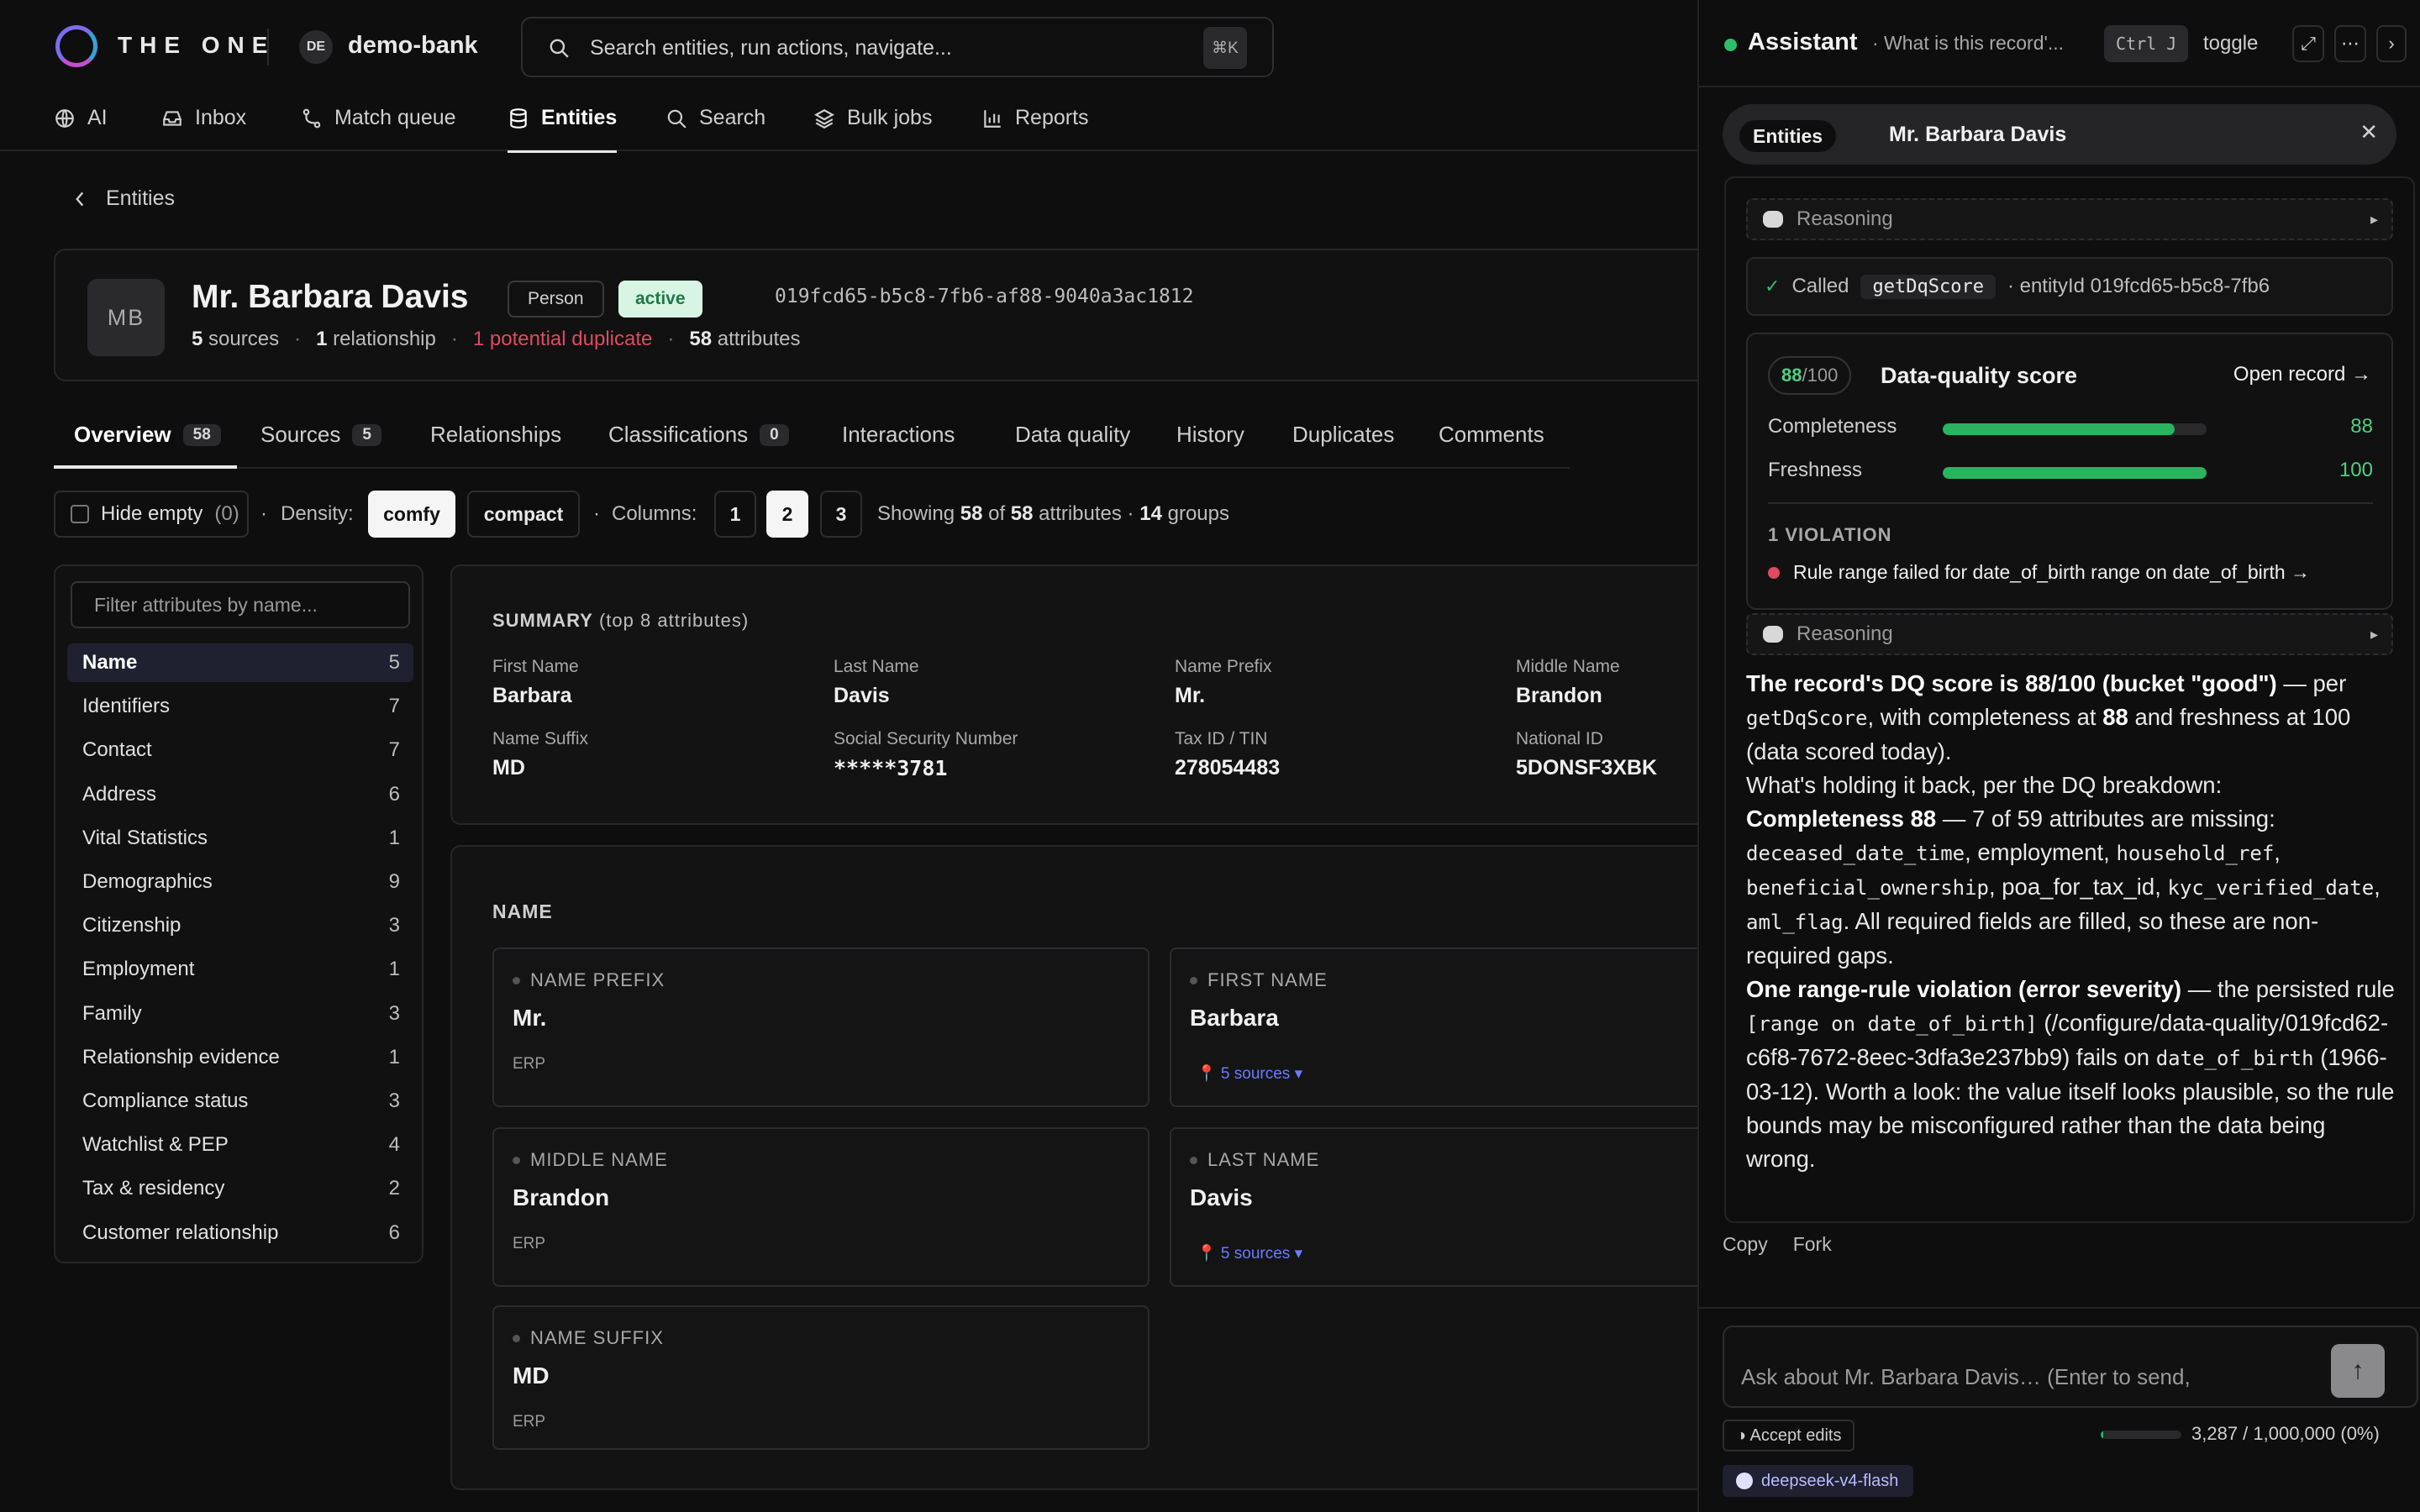  What do you see at coordinates (126, 317) in the screenshot?
I see `avatar: MB` at bounding box center [126, 317].